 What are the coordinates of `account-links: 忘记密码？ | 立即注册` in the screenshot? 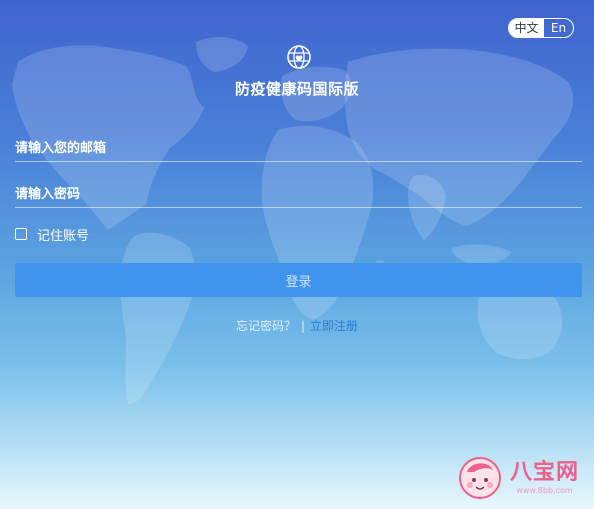 It's located at (297, 325).